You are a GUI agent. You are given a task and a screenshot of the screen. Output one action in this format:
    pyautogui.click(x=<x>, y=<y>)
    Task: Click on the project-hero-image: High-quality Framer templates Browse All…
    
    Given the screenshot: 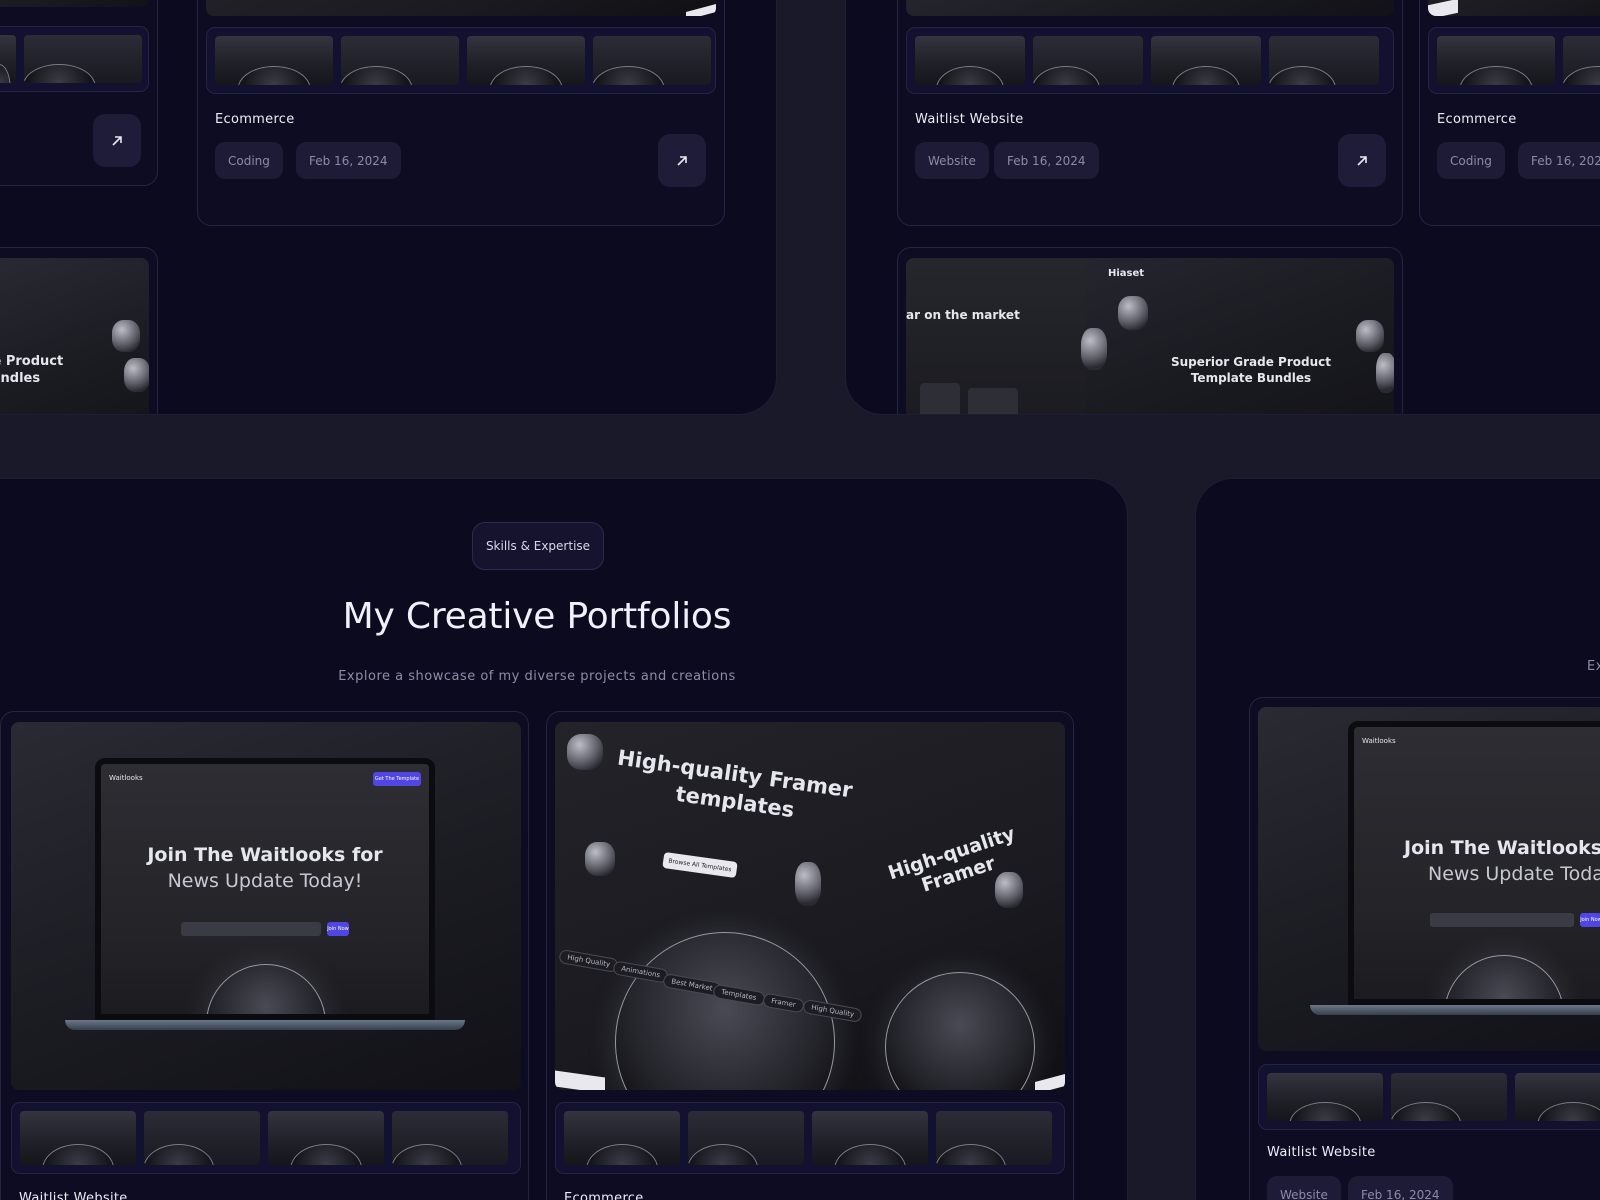 What is the action you would take?
    pyautogui.click(x=810, y=906)
    